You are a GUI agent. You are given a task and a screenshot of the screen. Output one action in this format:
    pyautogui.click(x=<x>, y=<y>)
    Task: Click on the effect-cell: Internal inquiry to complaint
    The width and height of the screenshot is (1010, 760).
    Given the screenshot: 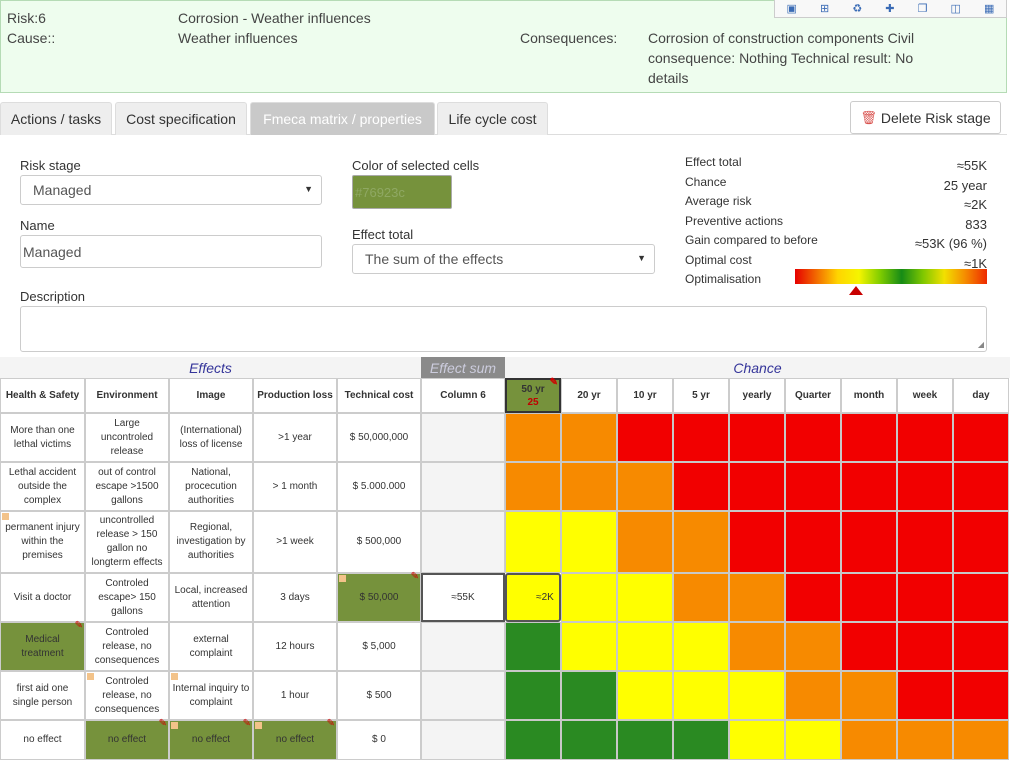 What is the action you would take?
    pyautogui.click(x=211, y=695)
    